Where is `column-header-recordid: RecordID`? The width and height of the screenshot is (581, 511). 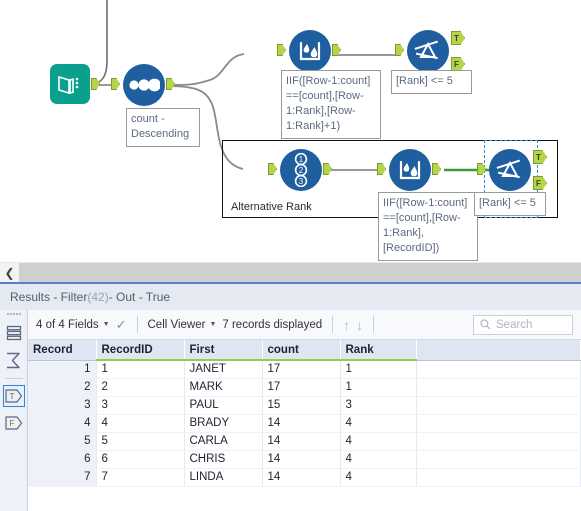
column-header-recordid: RecordID is located at coordinates (140, 350).